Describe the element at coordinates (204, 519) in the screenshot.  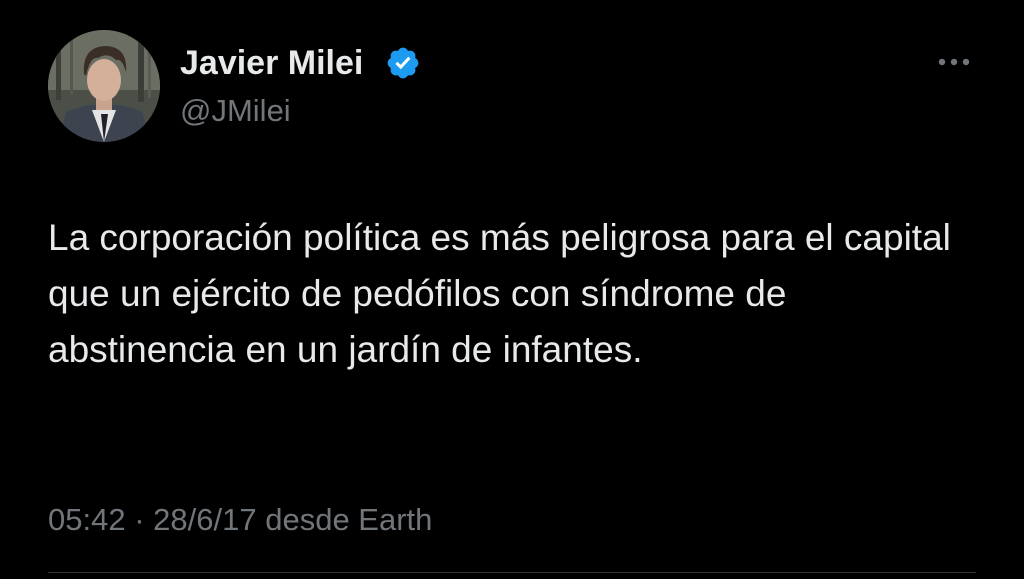
I see `tweet-date: 28/6/17` at that location.